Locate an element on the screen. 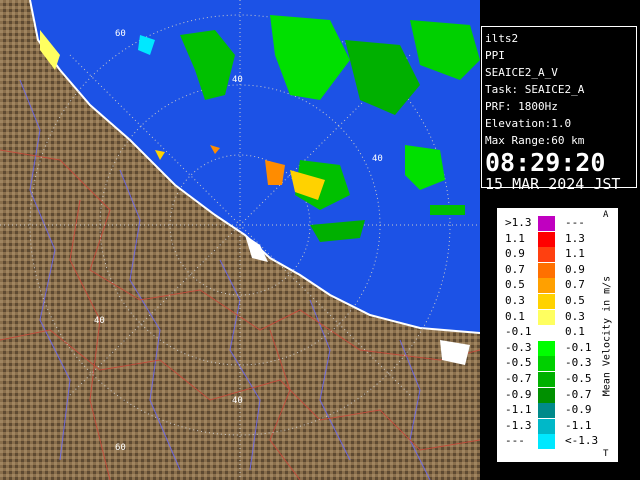 This screenshot has width=640, height=480. legend-row: -0.9 -0.7 is located at coordinates (547, 395).